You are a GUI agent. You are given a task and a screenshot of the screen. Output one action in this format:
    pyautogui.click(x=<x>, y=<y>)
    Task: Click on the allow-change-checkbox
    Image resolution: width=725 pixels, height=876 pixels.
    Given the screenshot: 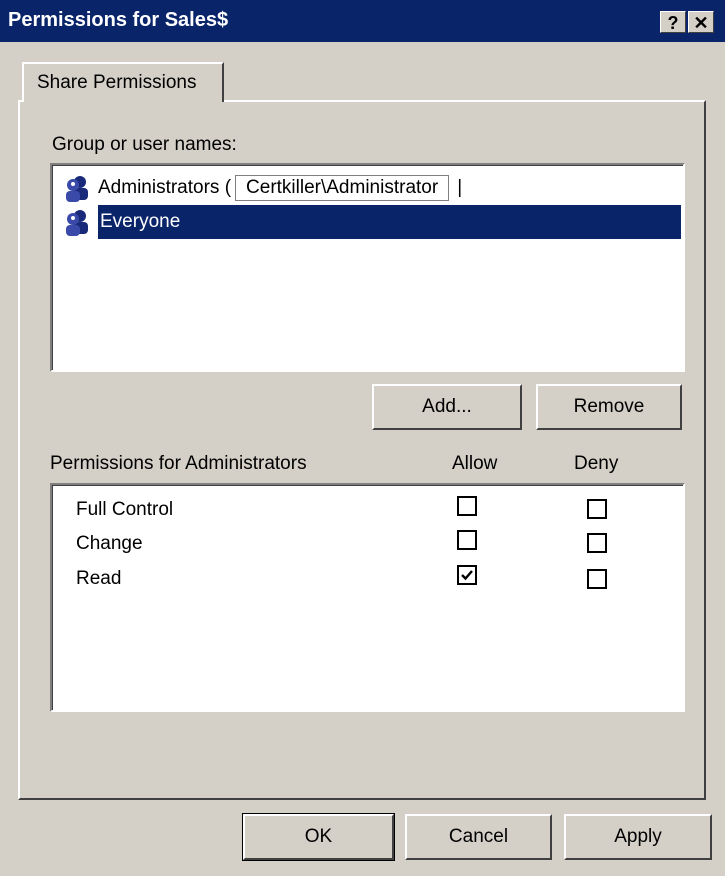 What is the action you would take?
    pyautogui.click(x=467, y=540)
    